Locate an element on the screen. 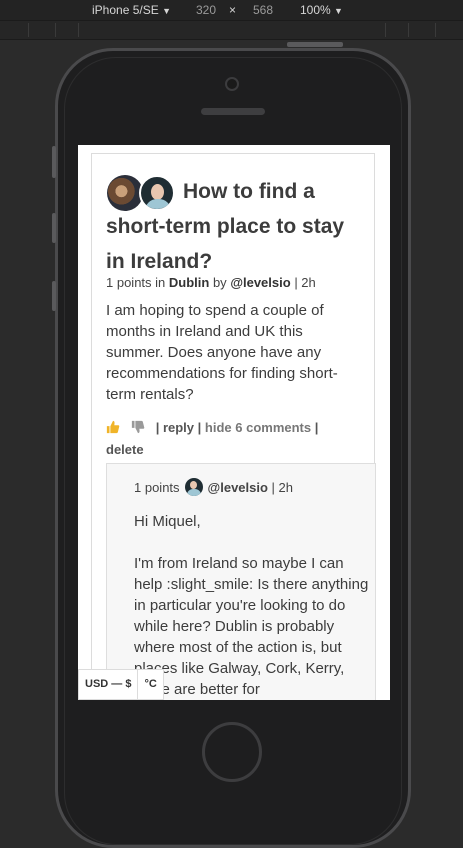 The width and height of the screenshot is (463, 848). speaker-grille is located at coordinates (233, 111).